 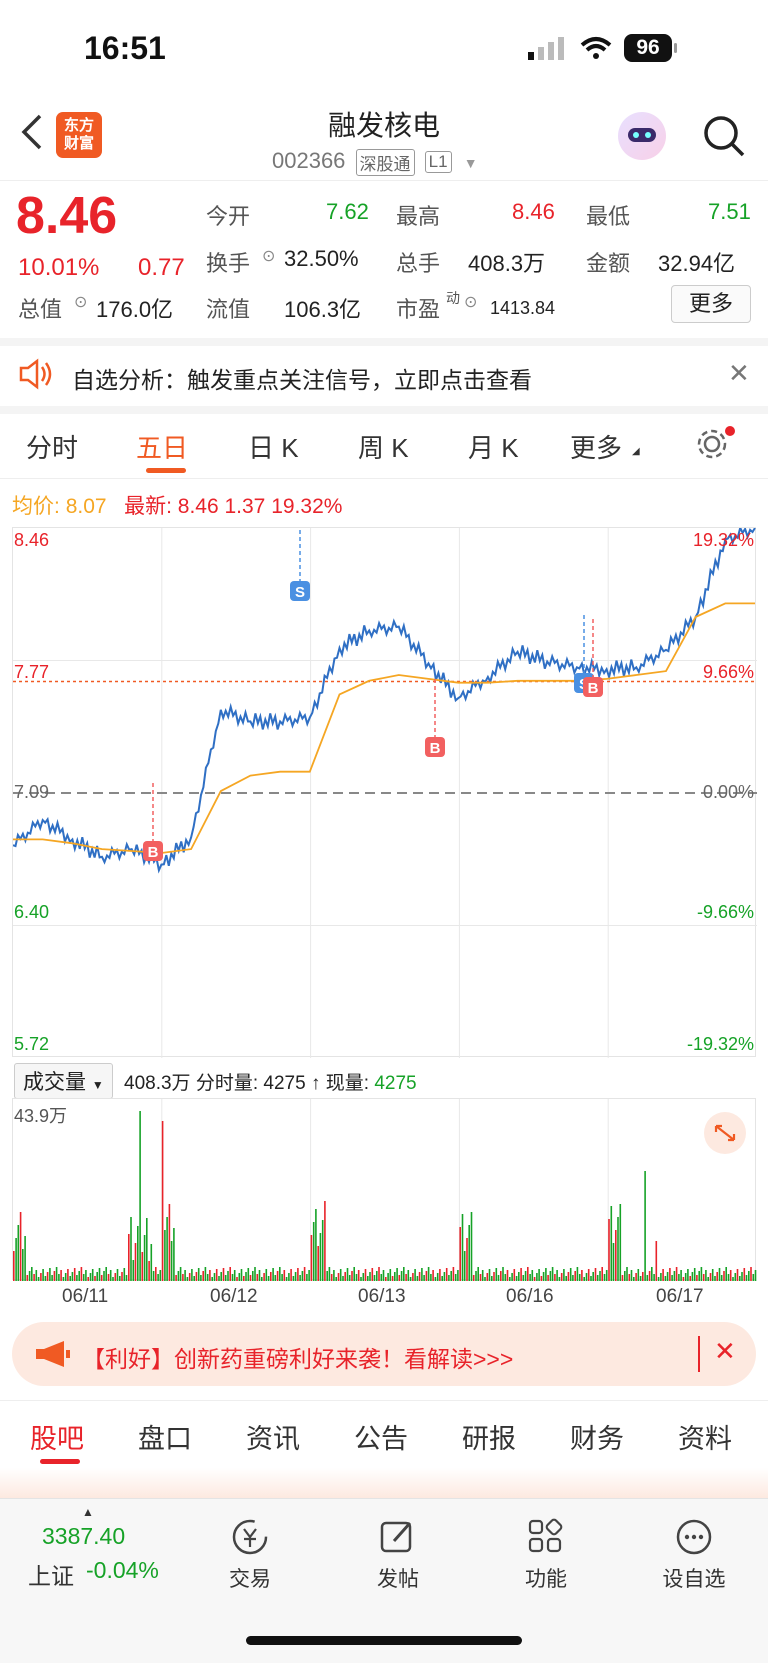 I want to click on tab-timeshare: 分时, so click(x=52, y=446).